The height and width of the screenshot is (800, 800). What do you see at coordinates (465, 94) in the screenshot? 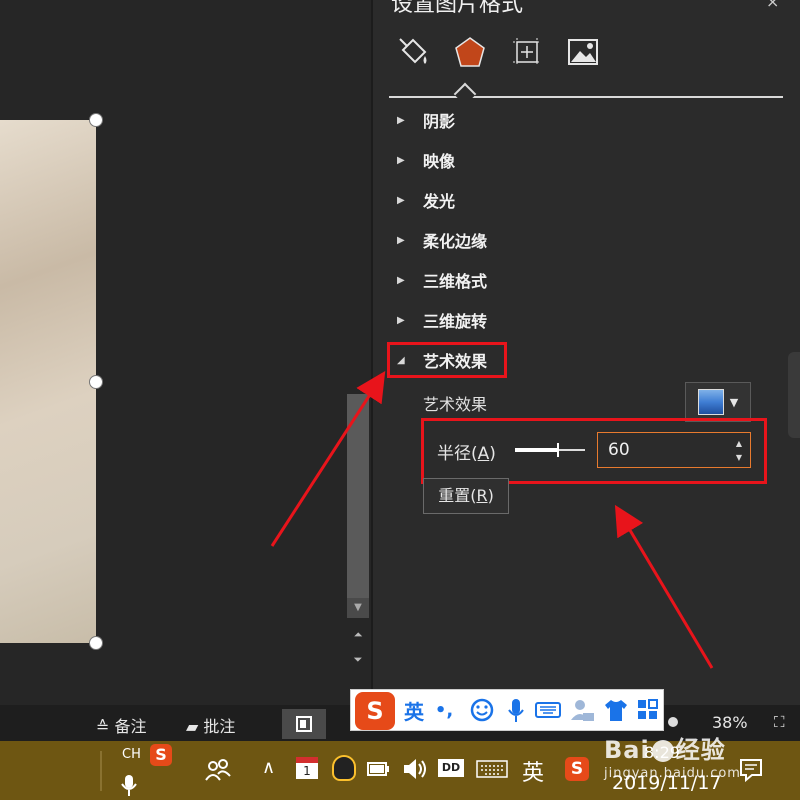
I see `selected-tab-caret` at bounding box center [465, 94].